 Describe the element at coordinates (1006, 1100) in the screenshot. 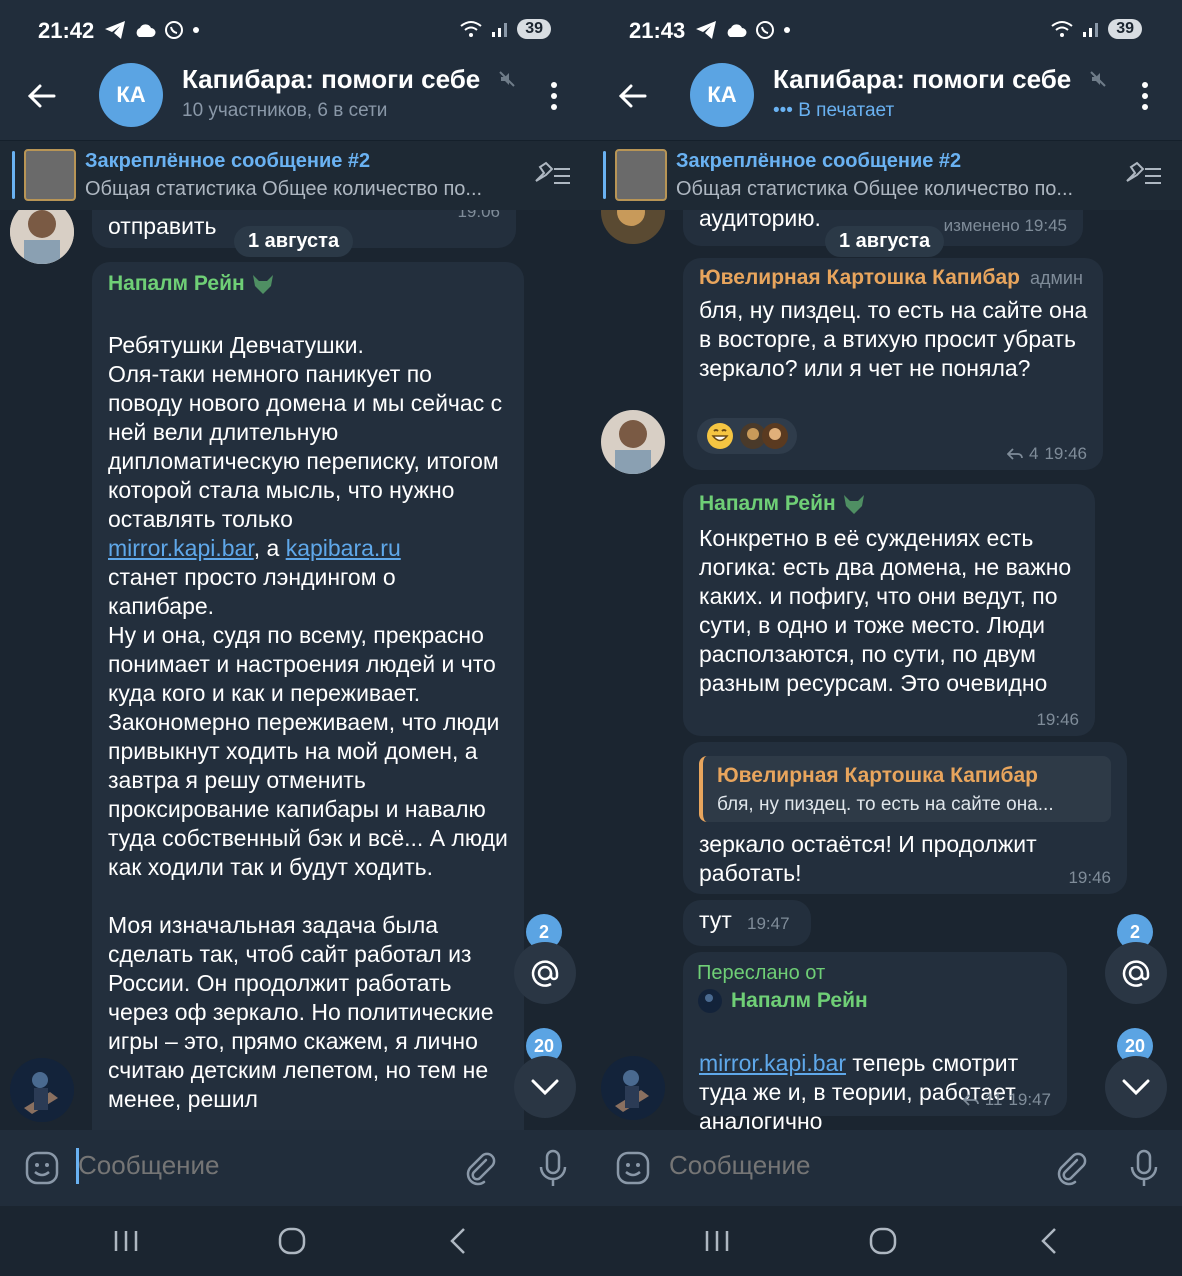

I see `message-meta: 11 19:47` at that location.